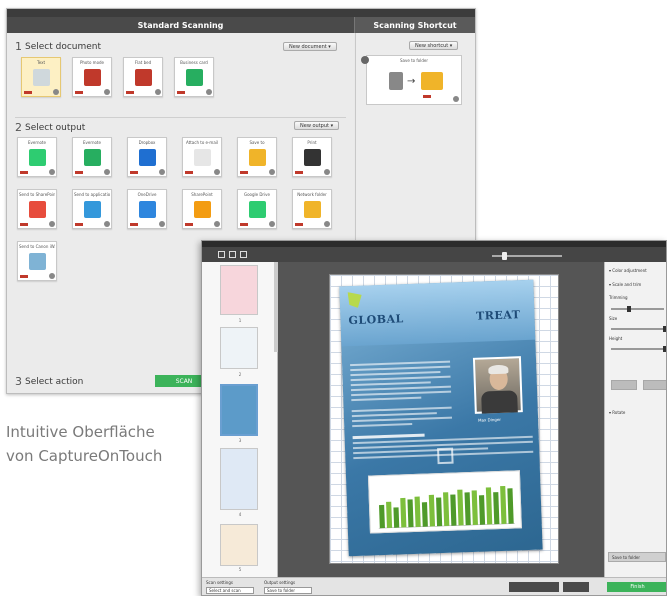 The height and width of the screenshot is (596, 667). I want to click on thumbnail-number: 2, so click(240, 374).